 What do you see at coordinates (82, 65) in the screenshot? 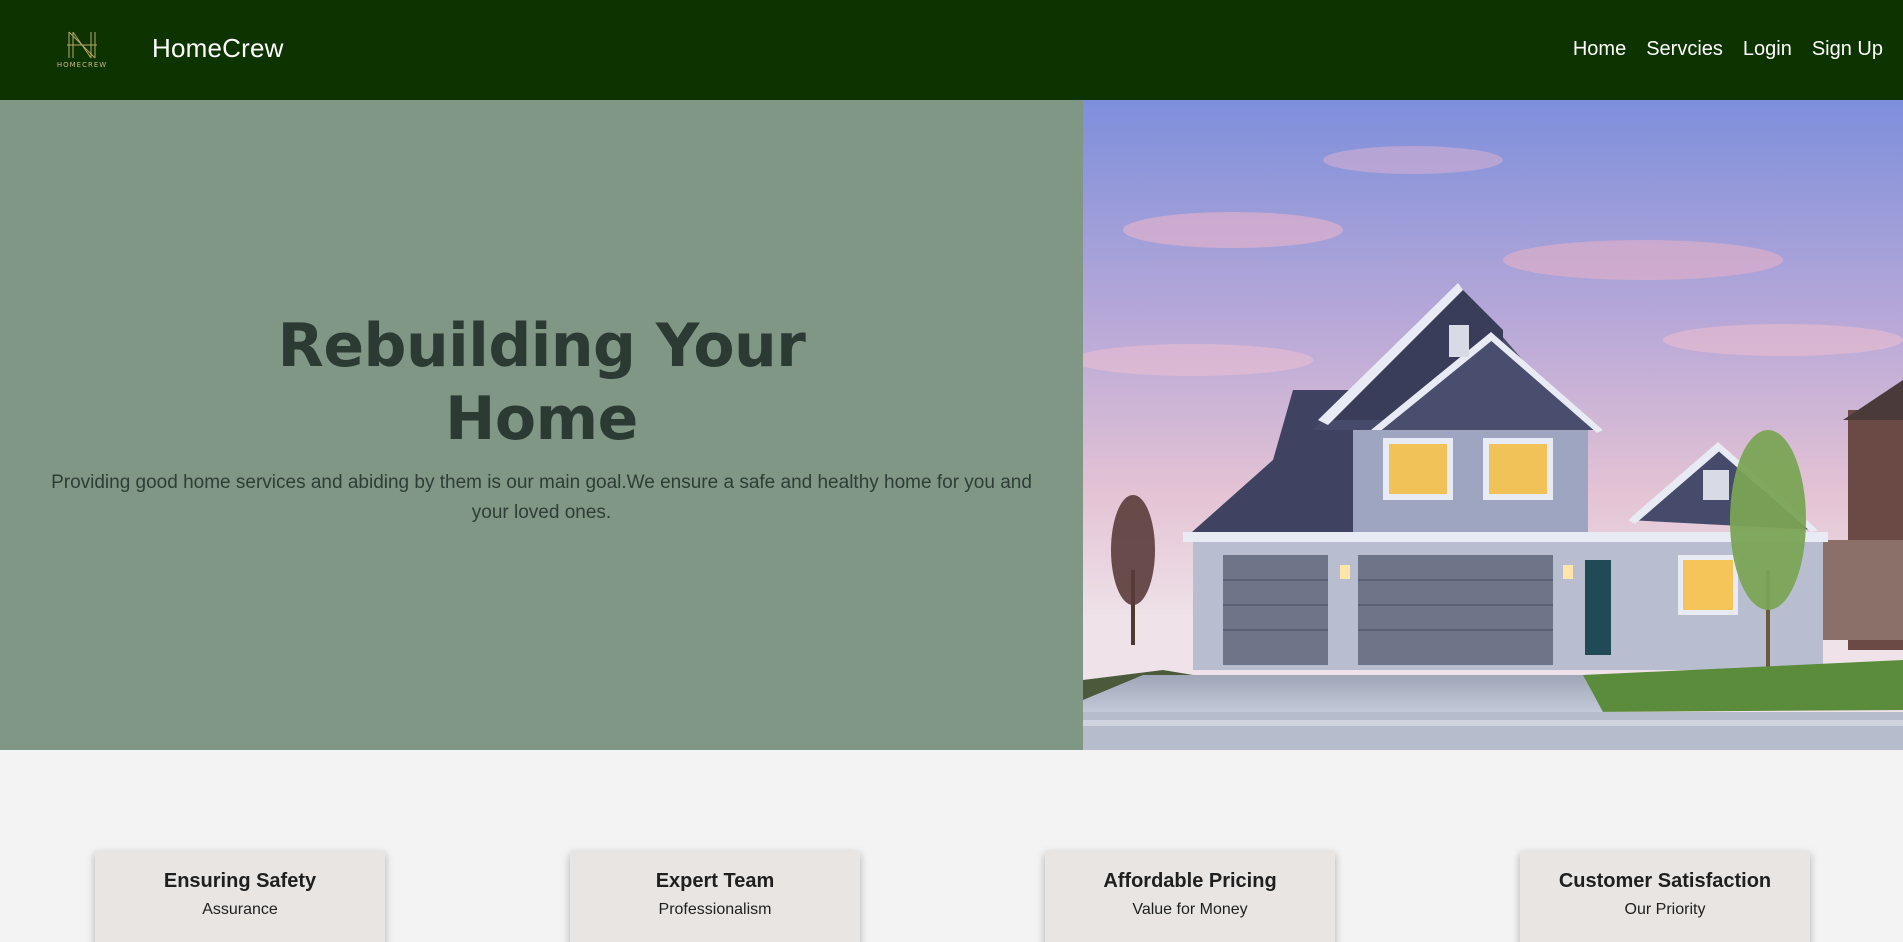
I see `logo-text: HOMECREW` at bounding box center [82, 65].